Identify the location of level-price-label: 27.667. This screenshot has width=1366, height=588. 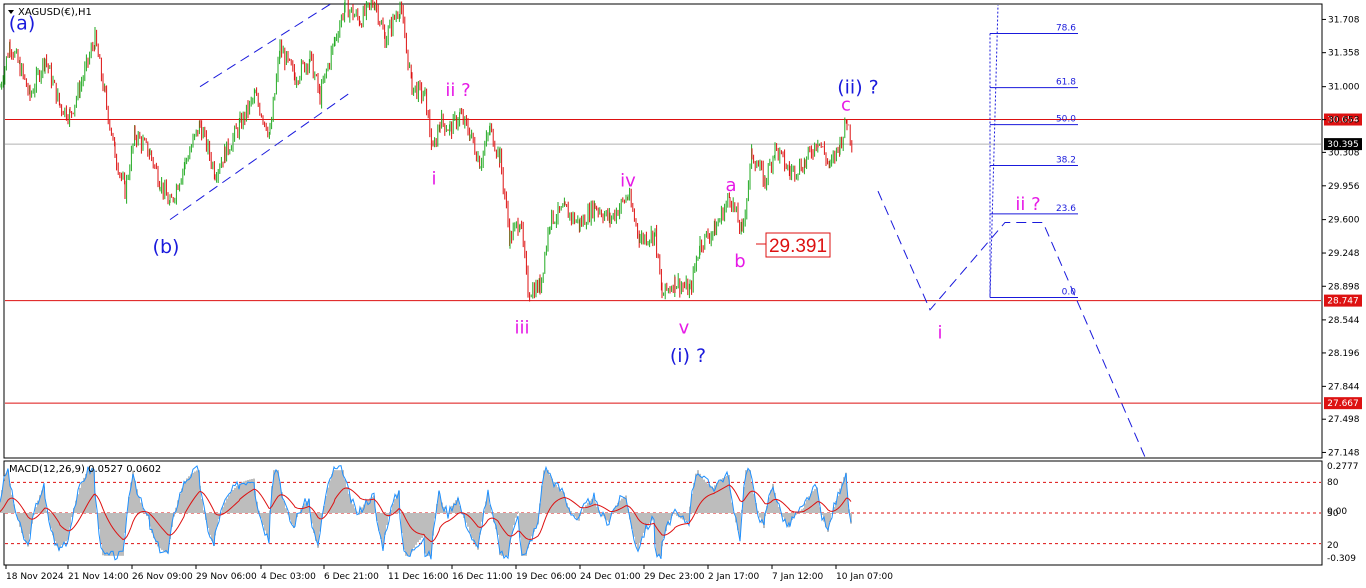
(1343, 404).